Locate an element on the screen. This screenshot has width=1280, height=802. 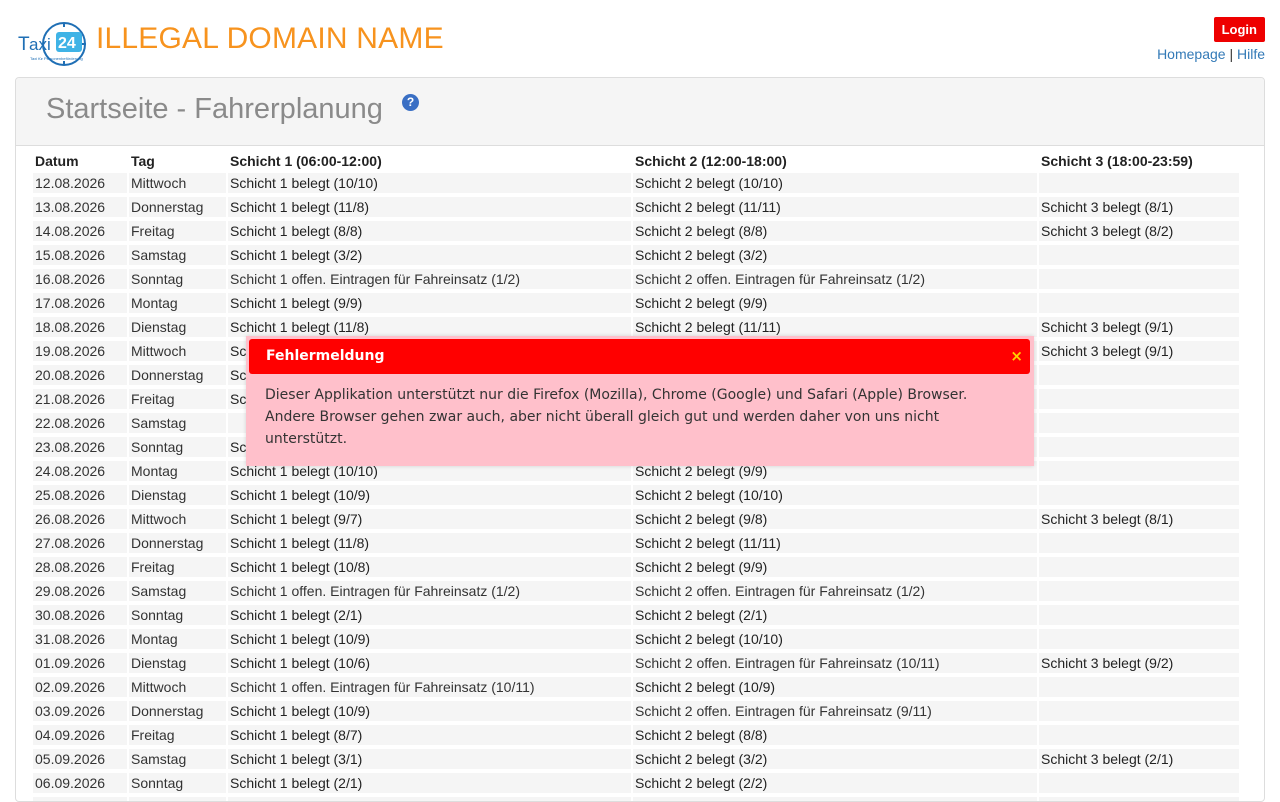
homepage-link: Homepage is located at coordinates (1191, 54).